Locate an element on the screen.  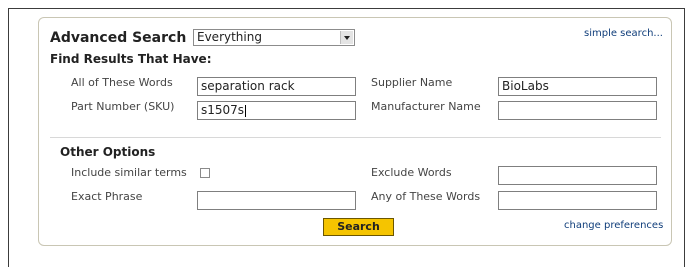
find-results-heading: Find Results That Have: is located at coordinates (131, 59).